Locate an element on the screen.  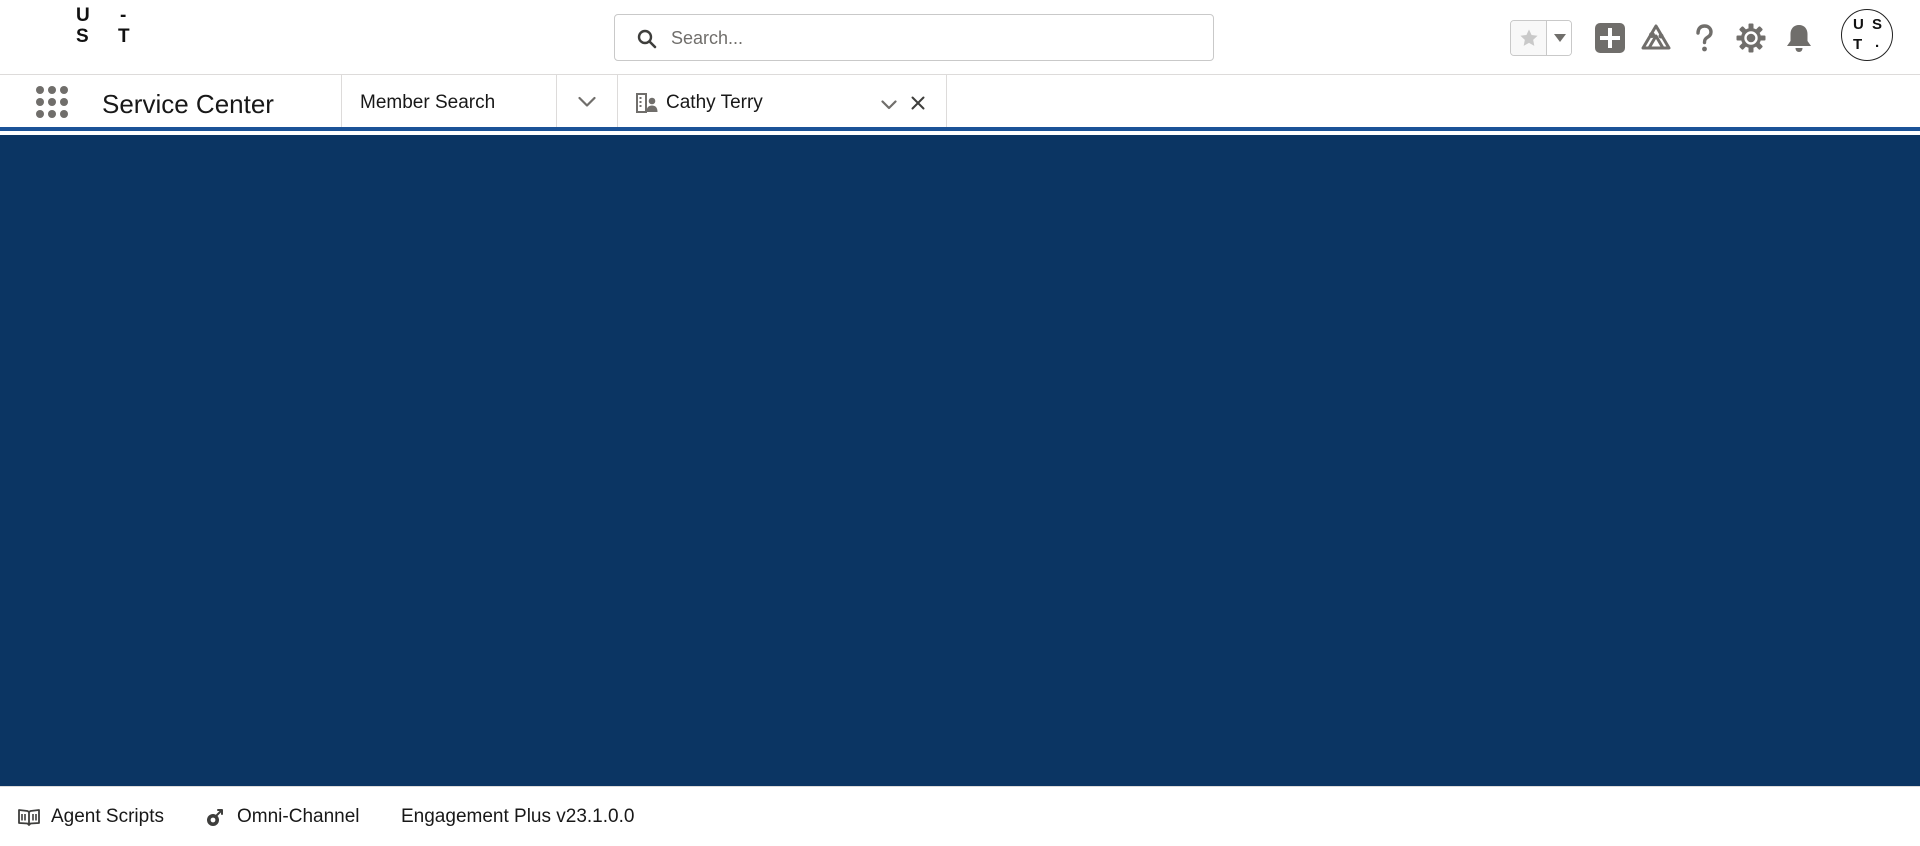
company-logo: U - S T is located at coordinates (110, 27).